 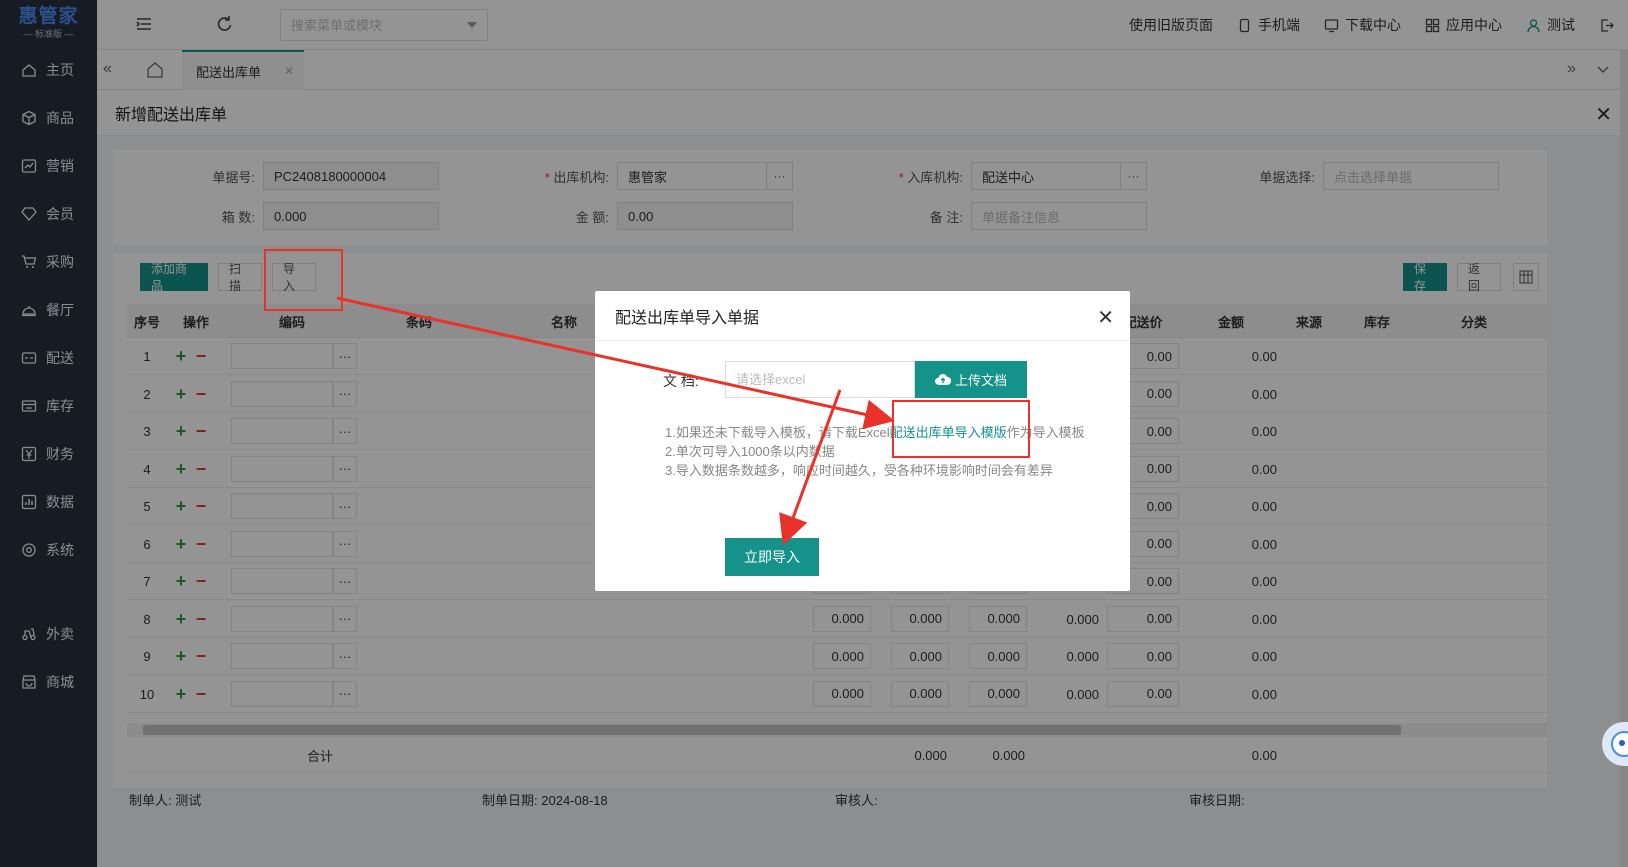 What do you see at coordinates (820, 379) in the screenshot?
I see `excel-file-input` at bounding box center [820, 379].